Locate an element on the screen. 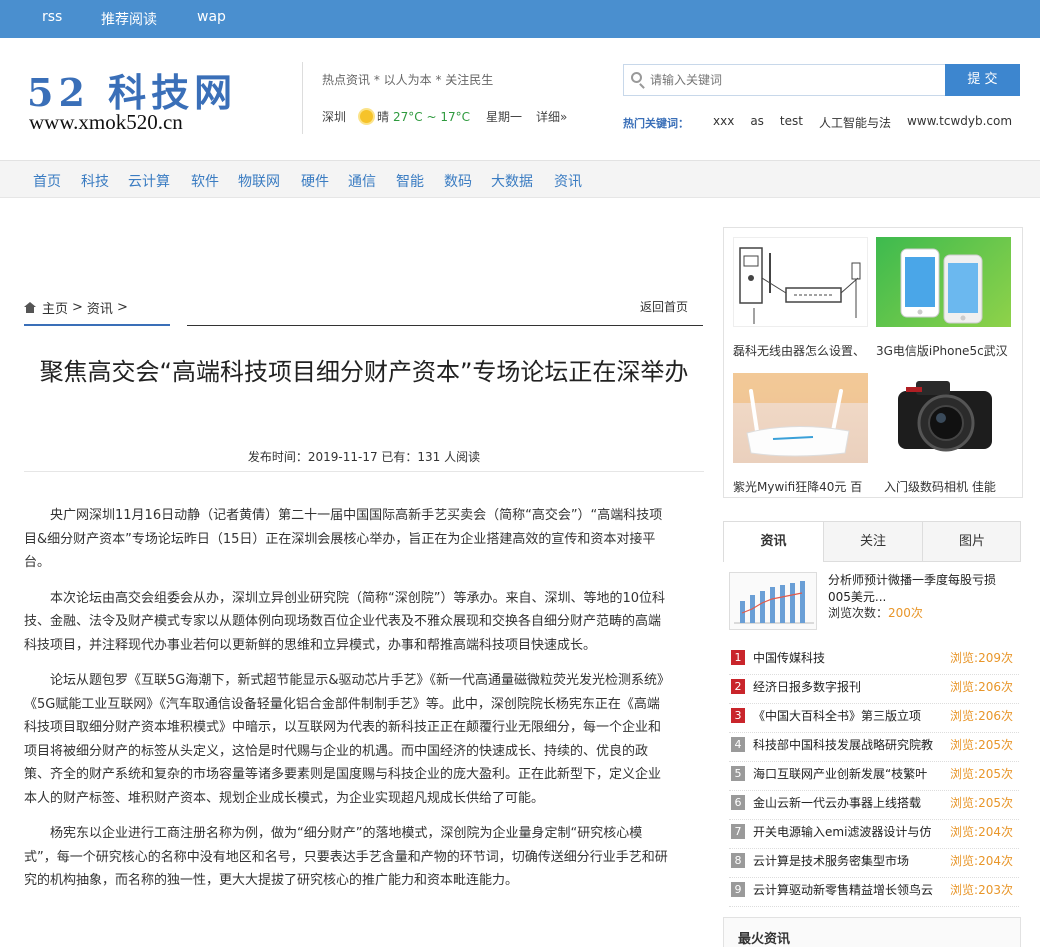 The width and height of the screenshot is (1040, 947). top-link-wap: wap is located at coordinates (211, 17).